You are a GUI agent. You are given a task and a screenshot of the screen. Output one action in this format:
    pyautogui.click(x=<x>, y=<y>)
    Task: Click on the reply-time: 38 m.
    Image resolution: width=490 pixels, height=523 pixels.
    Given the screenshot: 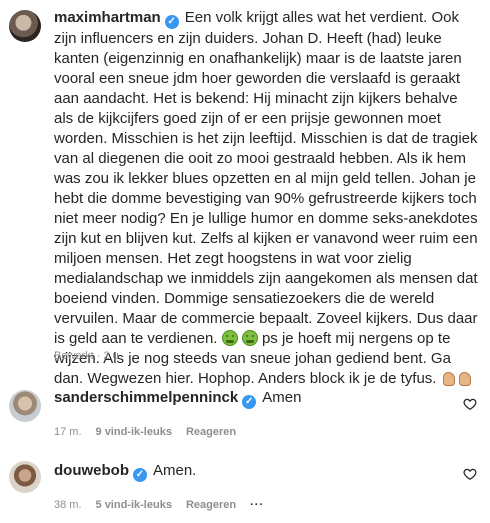 What is the action you would take?
    pyautogui.click(x=68, y=505)
    